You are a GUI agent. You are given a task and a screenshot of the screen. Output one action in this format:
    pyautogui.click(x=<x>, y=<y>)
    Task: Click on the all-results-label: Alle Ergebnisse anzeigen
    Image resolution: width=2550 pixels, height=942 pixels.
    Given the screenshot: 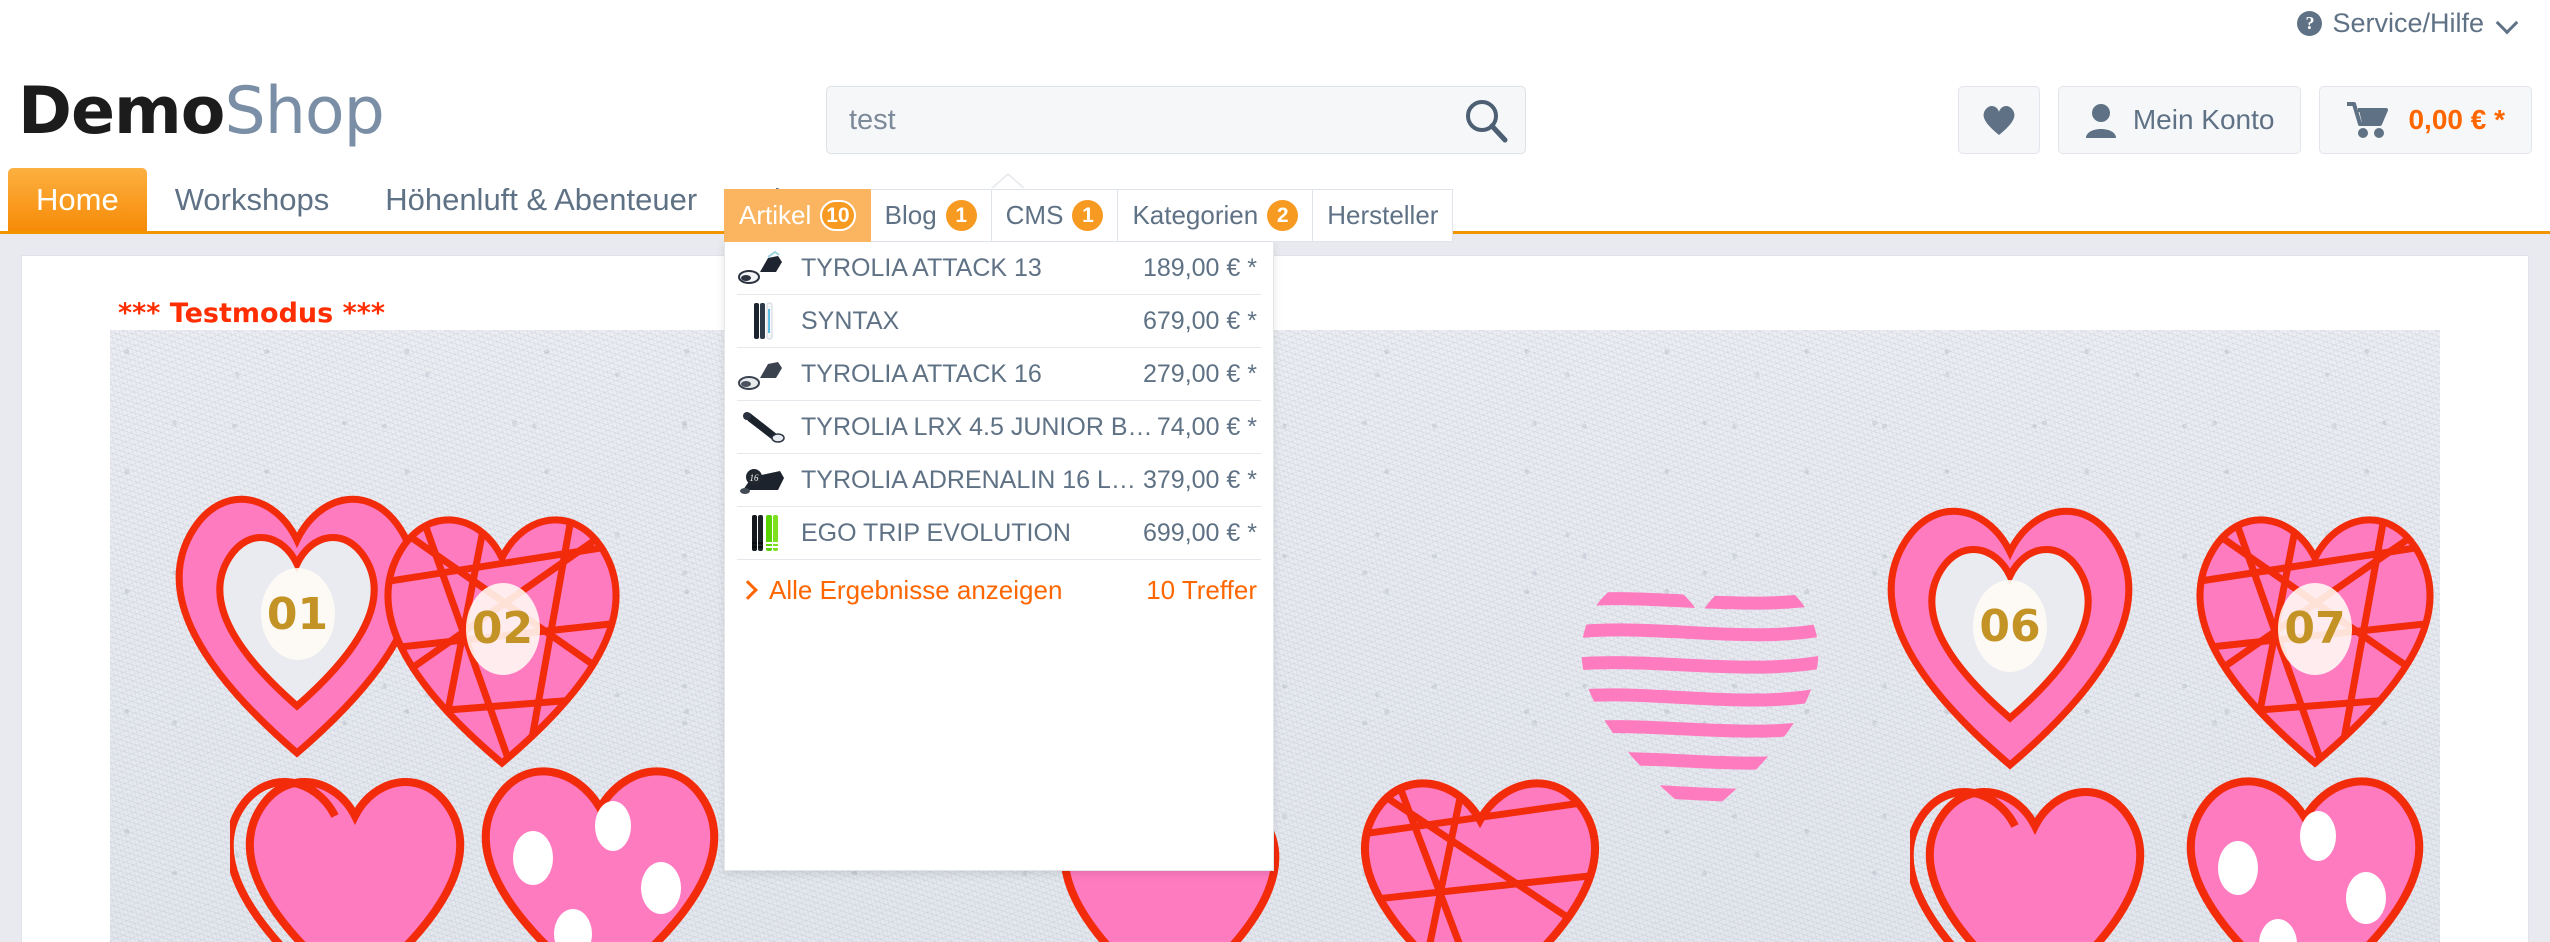 What is the action you would take?
    pyautogui.click(x=916, y=589)
    